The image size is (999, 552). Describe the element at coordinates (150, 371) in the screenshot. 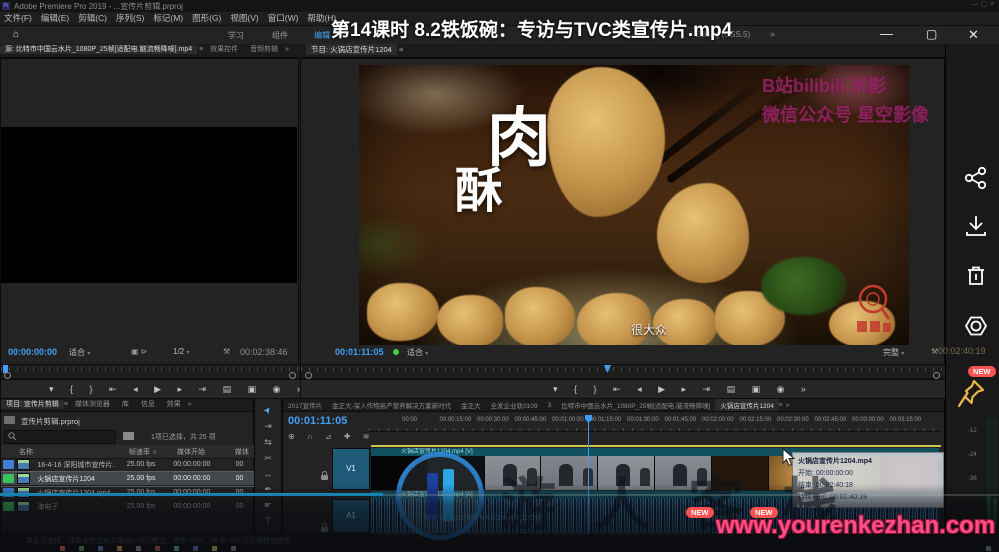

I see `source-scrubber` at that location.